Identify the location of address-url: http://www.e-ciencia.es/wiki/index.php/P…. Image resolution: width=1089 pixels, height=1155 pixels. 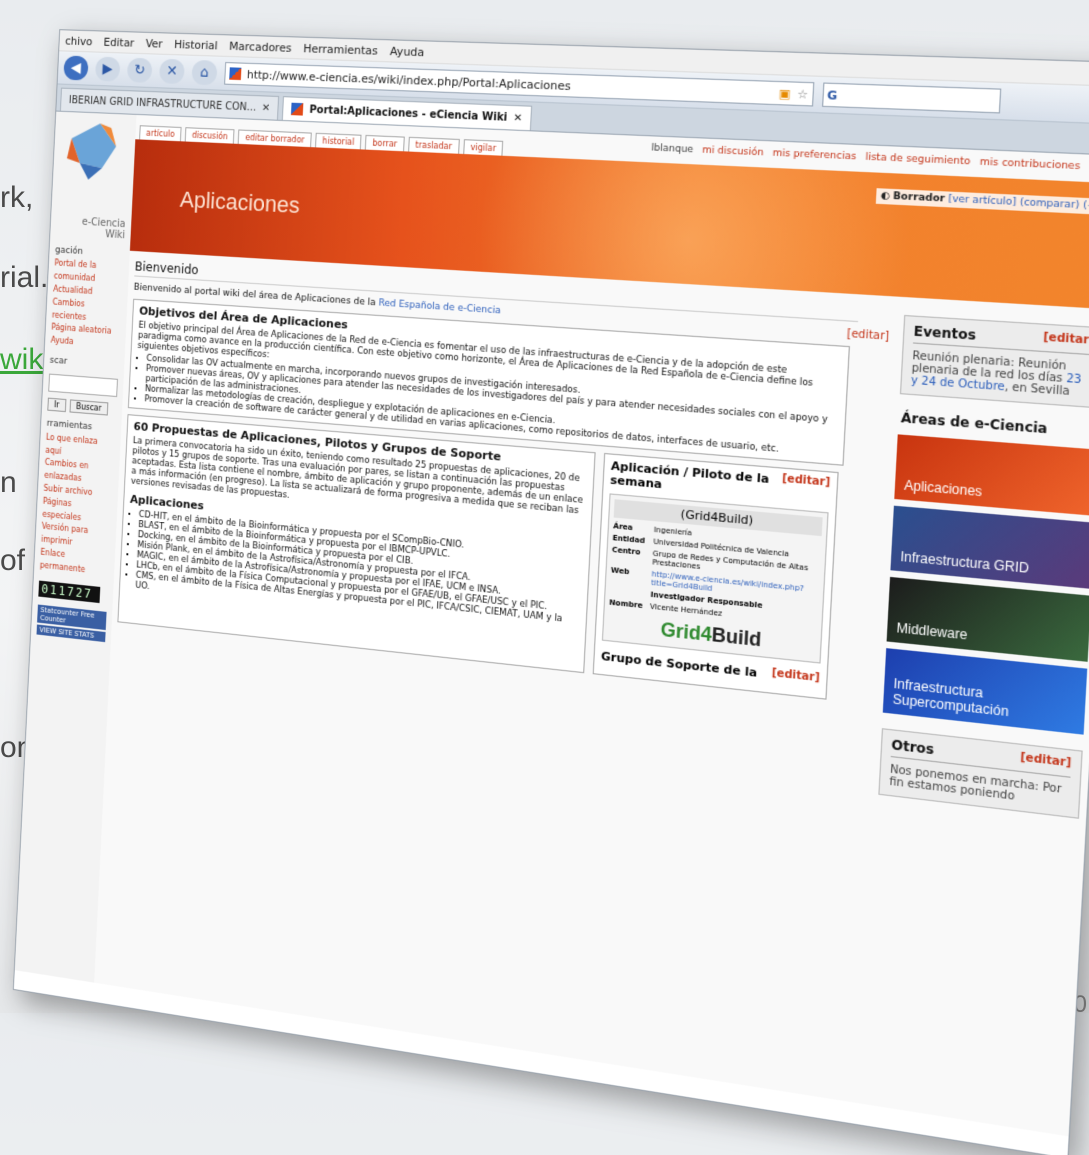
(409, 80).